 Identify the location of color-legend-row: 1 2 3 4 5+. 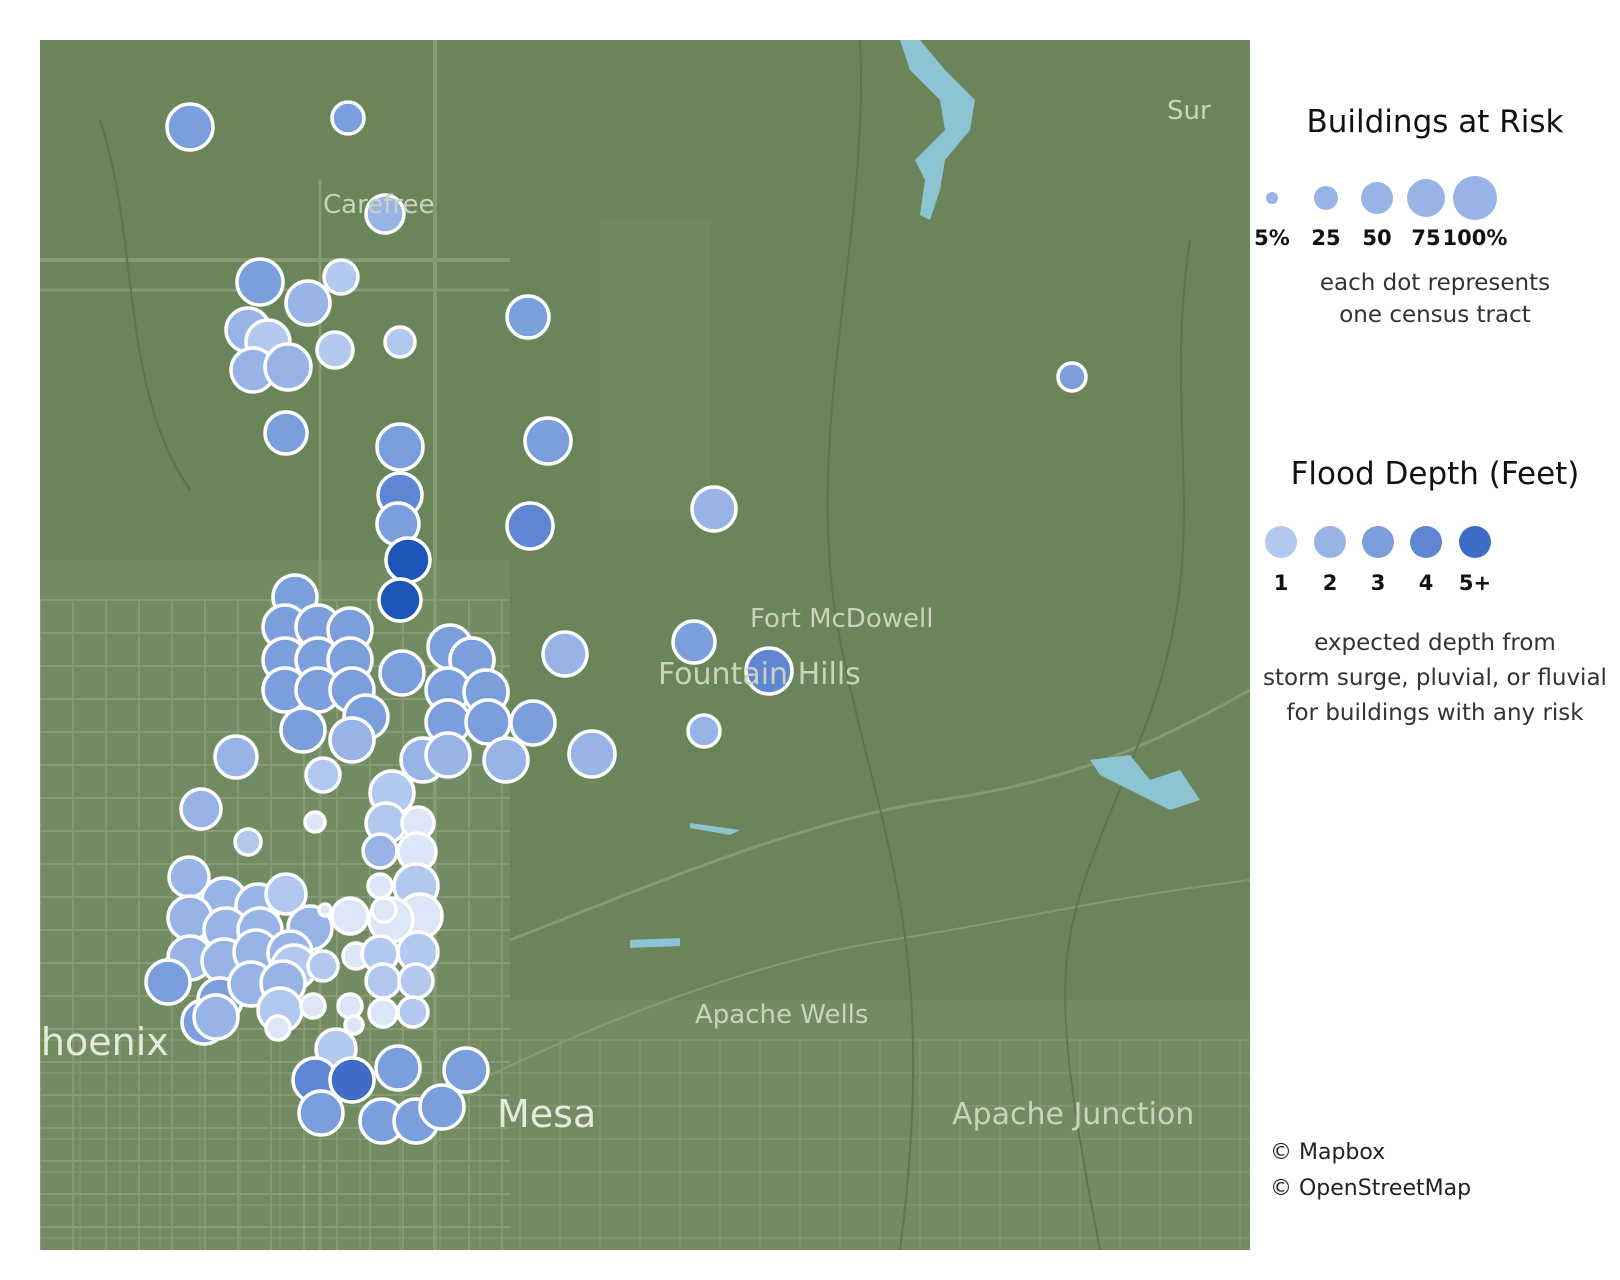
(1435, 565).